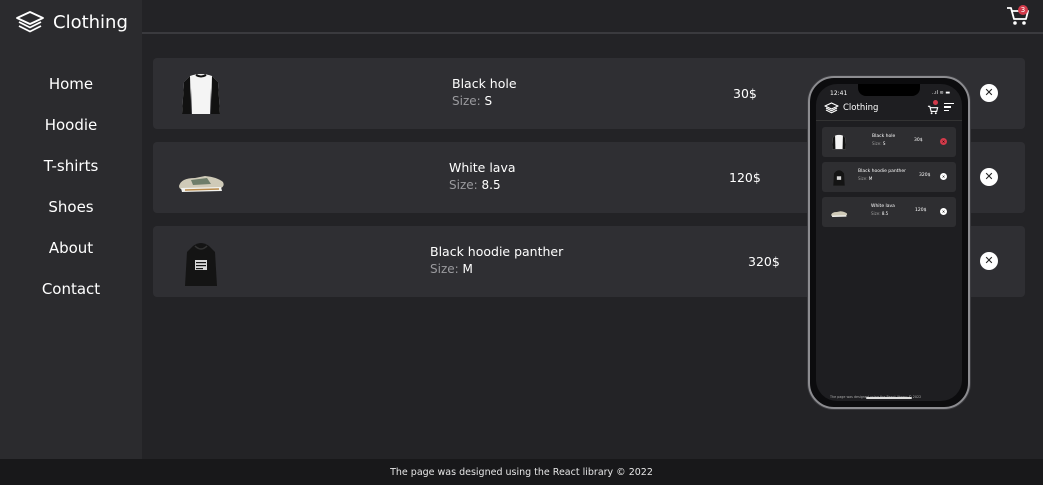 Image resolution: width=1043 pixels, height=485 pixels. Describe the element at coordinates (496, 260) in the screenshot. I see `product-info: Black hoodie panther Size: M` at that location.